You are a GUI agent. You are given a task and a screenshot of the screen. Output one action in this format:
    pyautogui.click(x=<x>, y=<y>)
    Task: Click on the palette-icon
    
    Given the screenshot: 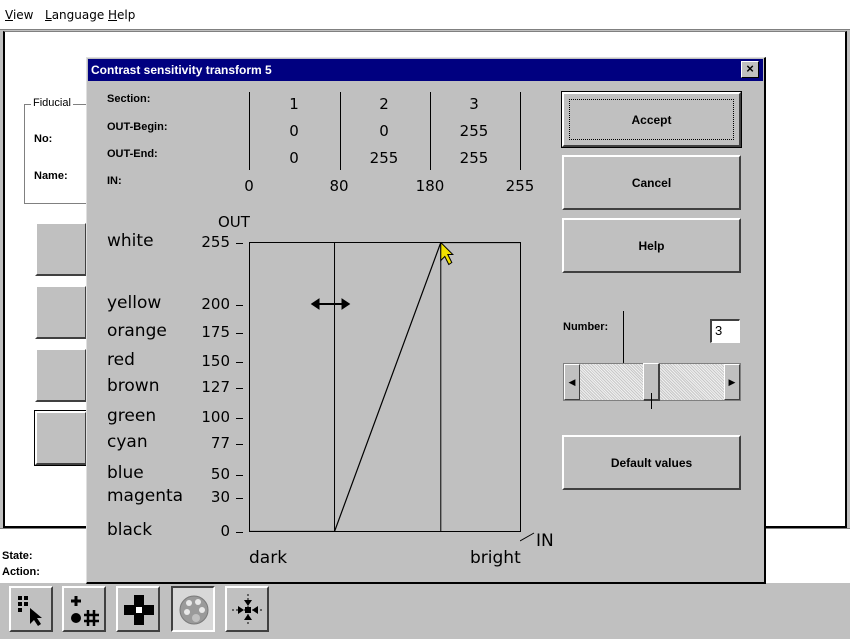 What is the action you would take?
    pyautogui.click(x=194, y=610)
    